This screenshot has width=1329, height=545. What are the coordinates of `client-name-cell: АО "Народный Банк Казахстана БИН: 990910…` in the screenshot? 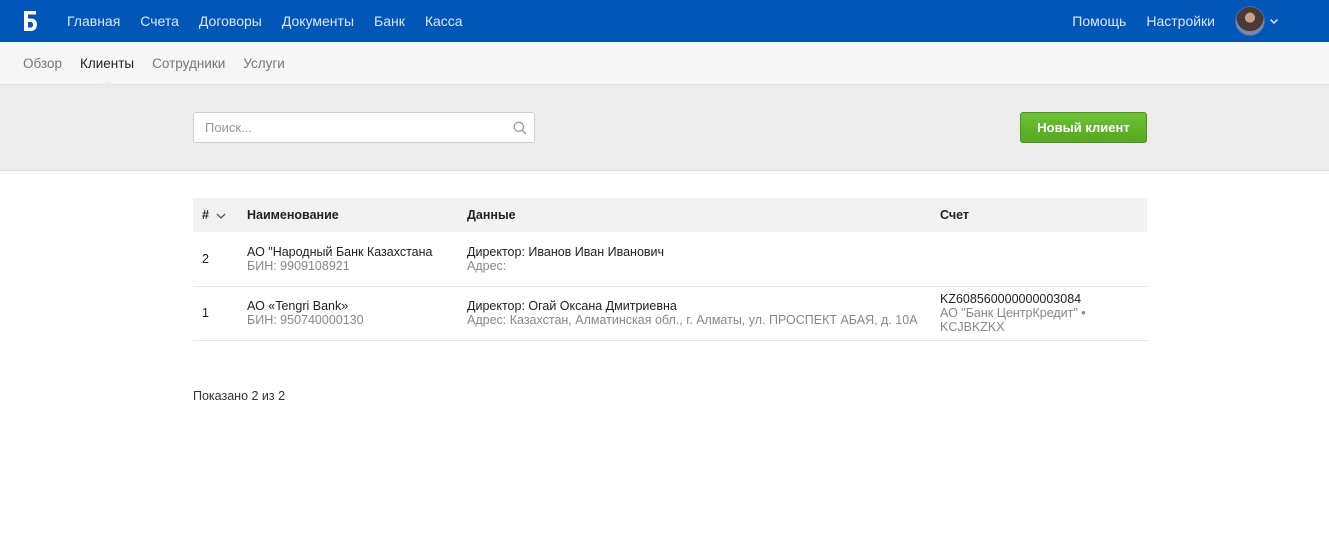 It's located at (357, 259).